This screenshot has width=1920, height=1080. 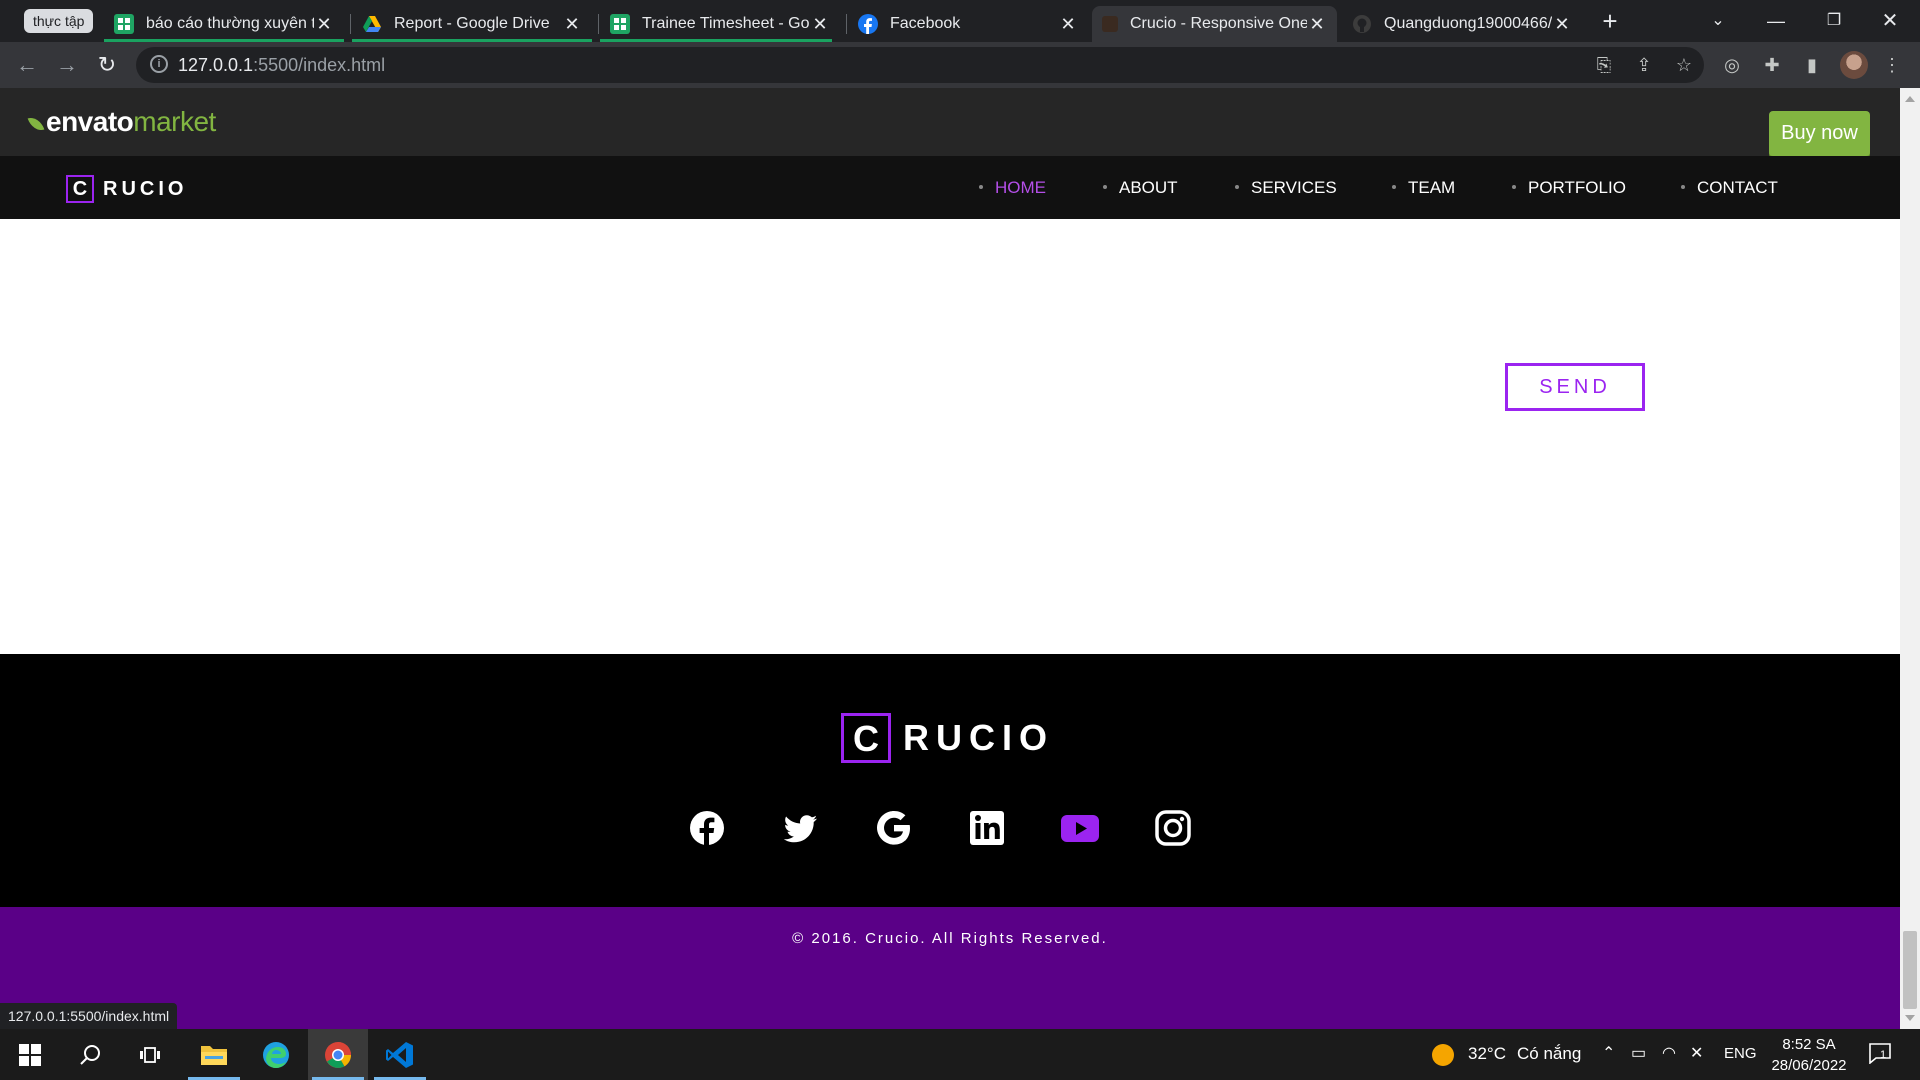 I want to click on crucio-logo: C RUCIO, so click(x=126, y=189).